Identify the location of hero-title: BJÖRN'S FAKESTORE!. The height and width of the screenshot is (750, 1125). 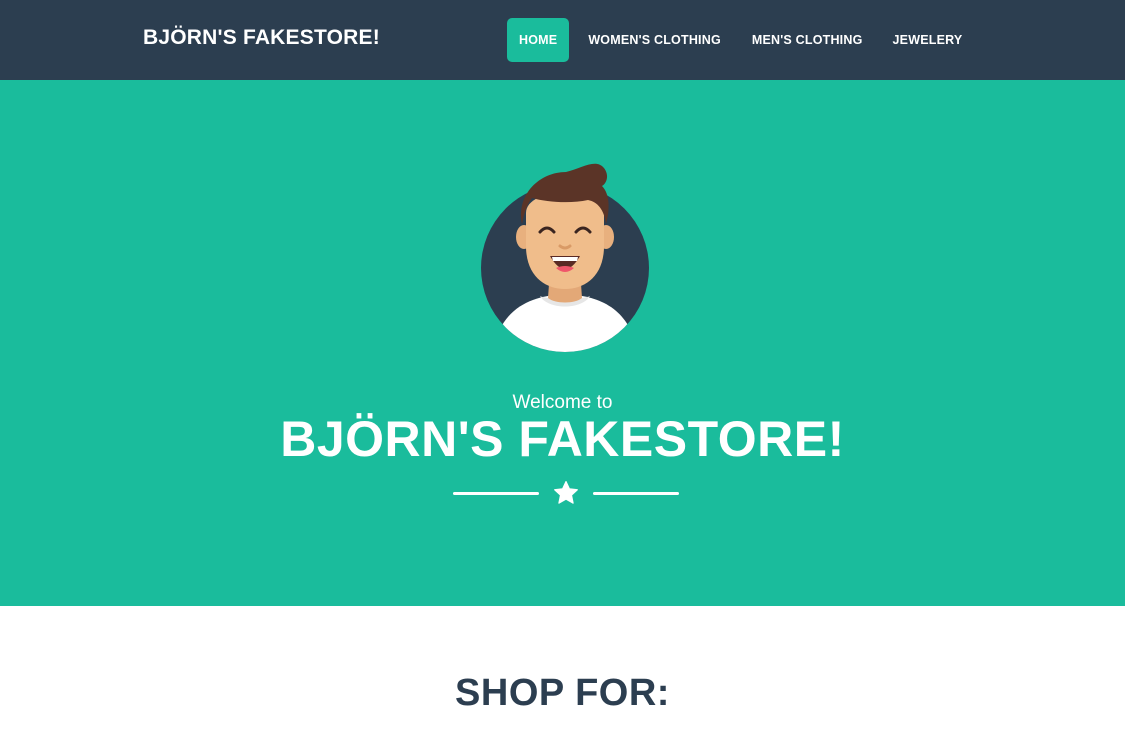
(562, 439).